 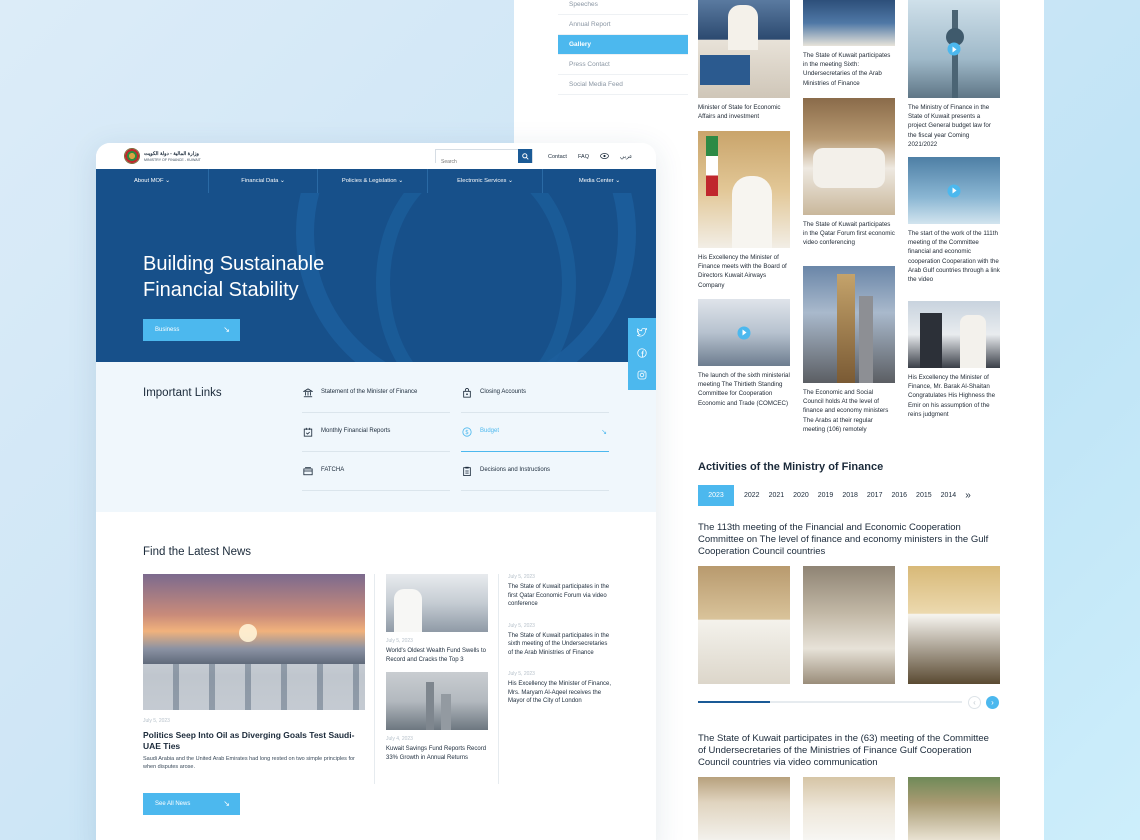 What do you see at coordinates (850, 495) in the screenshot?
I see `year-tab: 2018` at bounding box center [850, 495].